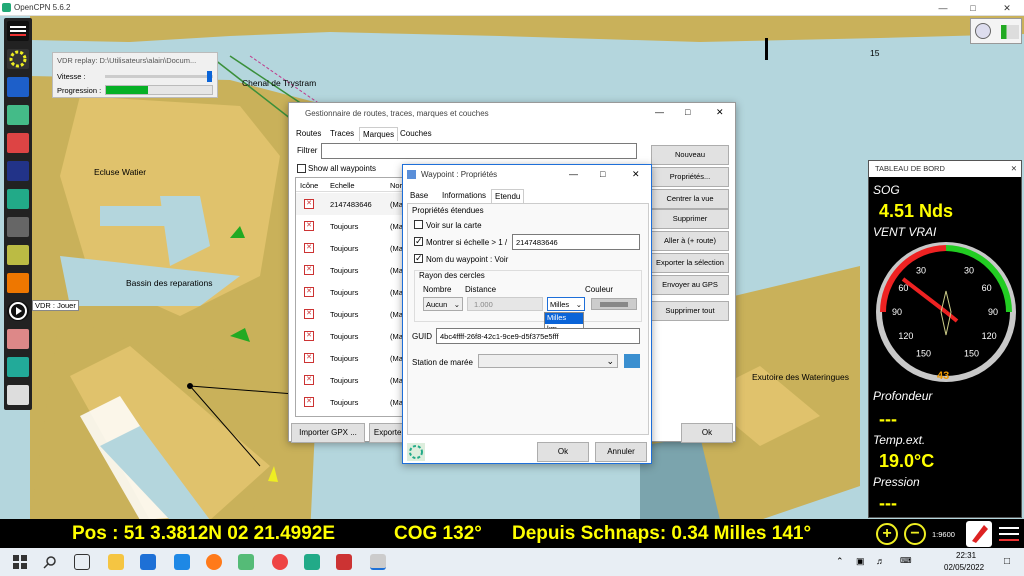 This screenshot has width=1024, height=576. Describe the element at coordinates (18, 143) in the screenshot. I see `track-icon` at that location.